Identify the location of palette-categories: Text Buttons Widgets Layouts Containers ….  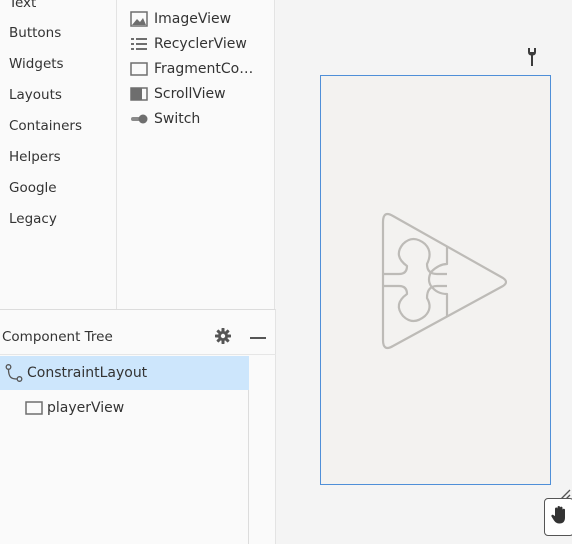
(58, 154).